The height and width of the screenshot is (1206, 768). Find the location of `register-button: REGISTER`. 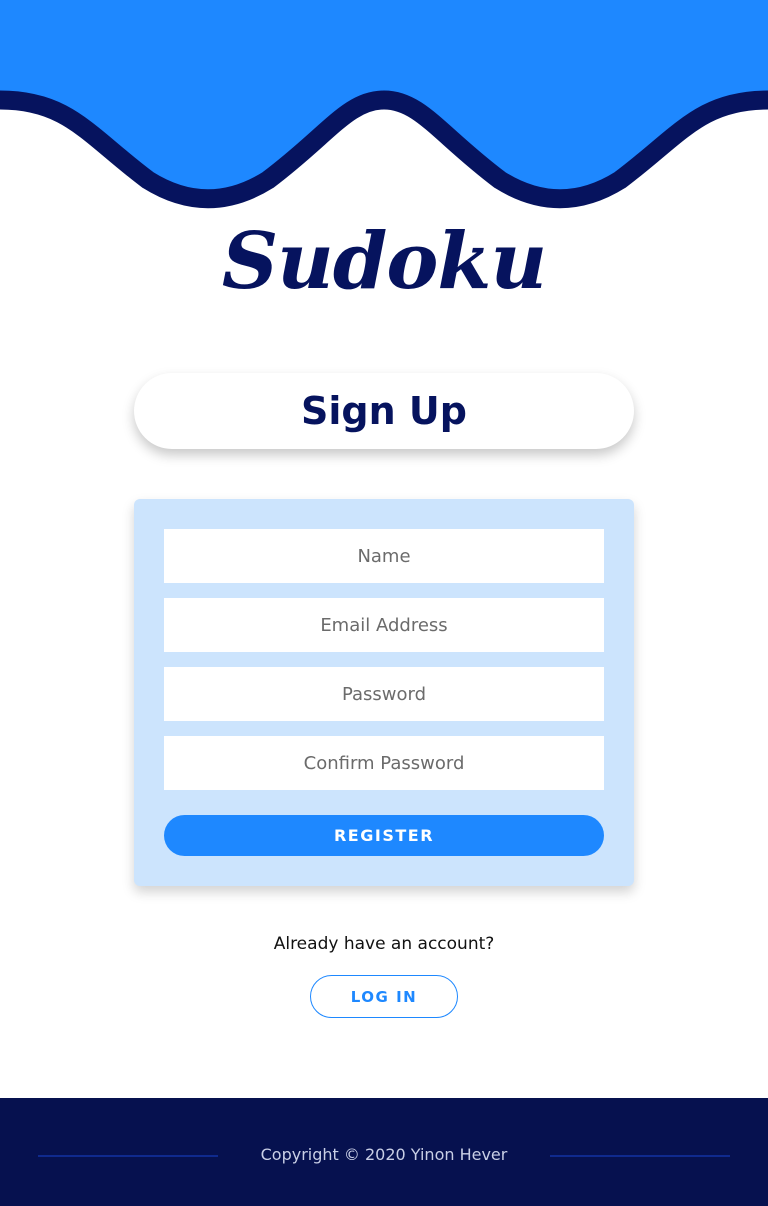

register-button: REGISTER is located at coordinates (384, 835).